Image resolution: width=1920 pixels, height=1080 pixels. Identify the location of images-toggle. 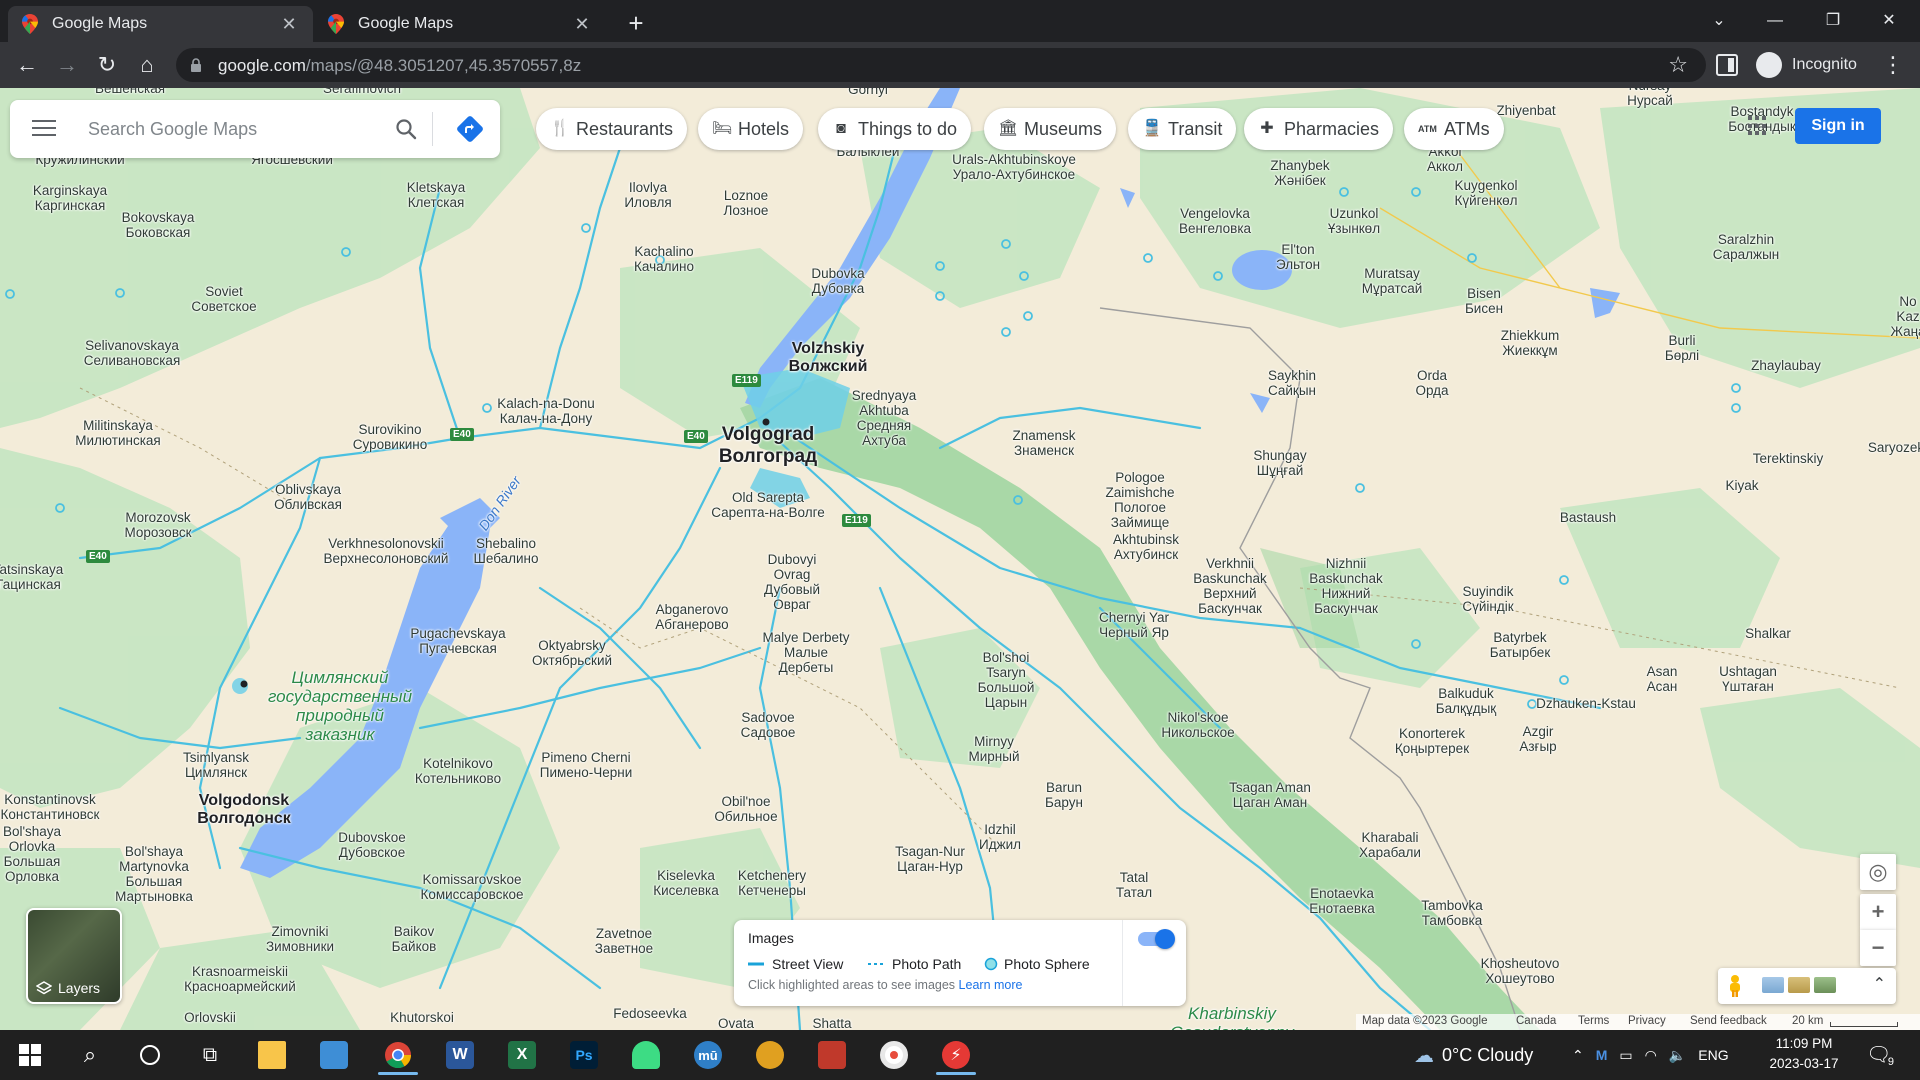
(1156, 939).